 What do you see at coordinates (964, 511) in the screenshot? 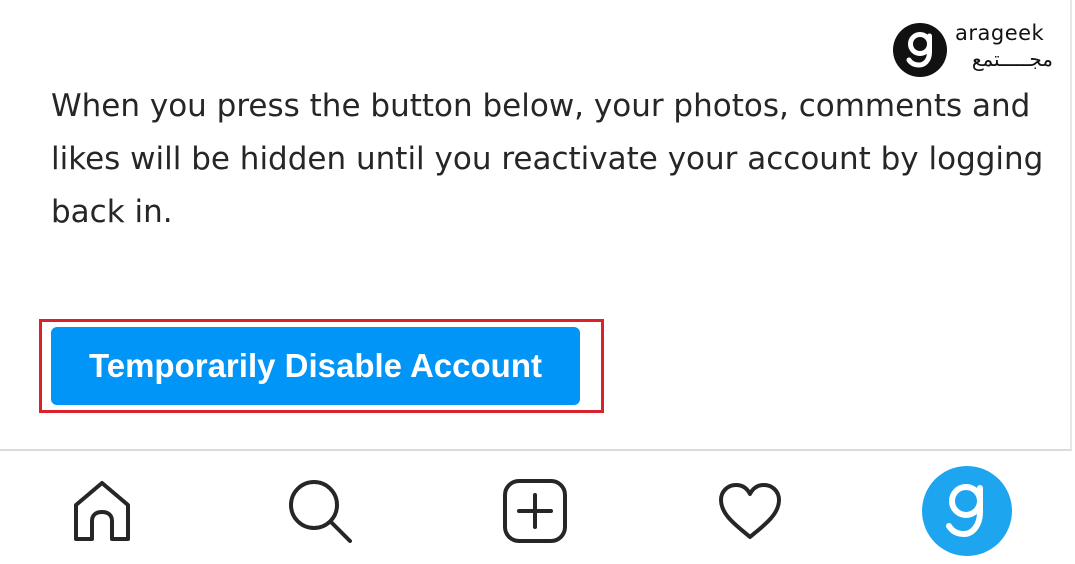
I see `profile-g-icon` at bounding box center [964, 511].